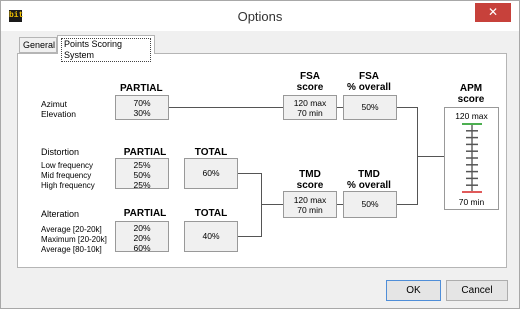 This screenshot has height=309, width=520. I want to click on connector-to-tmd, so click(272, 204).